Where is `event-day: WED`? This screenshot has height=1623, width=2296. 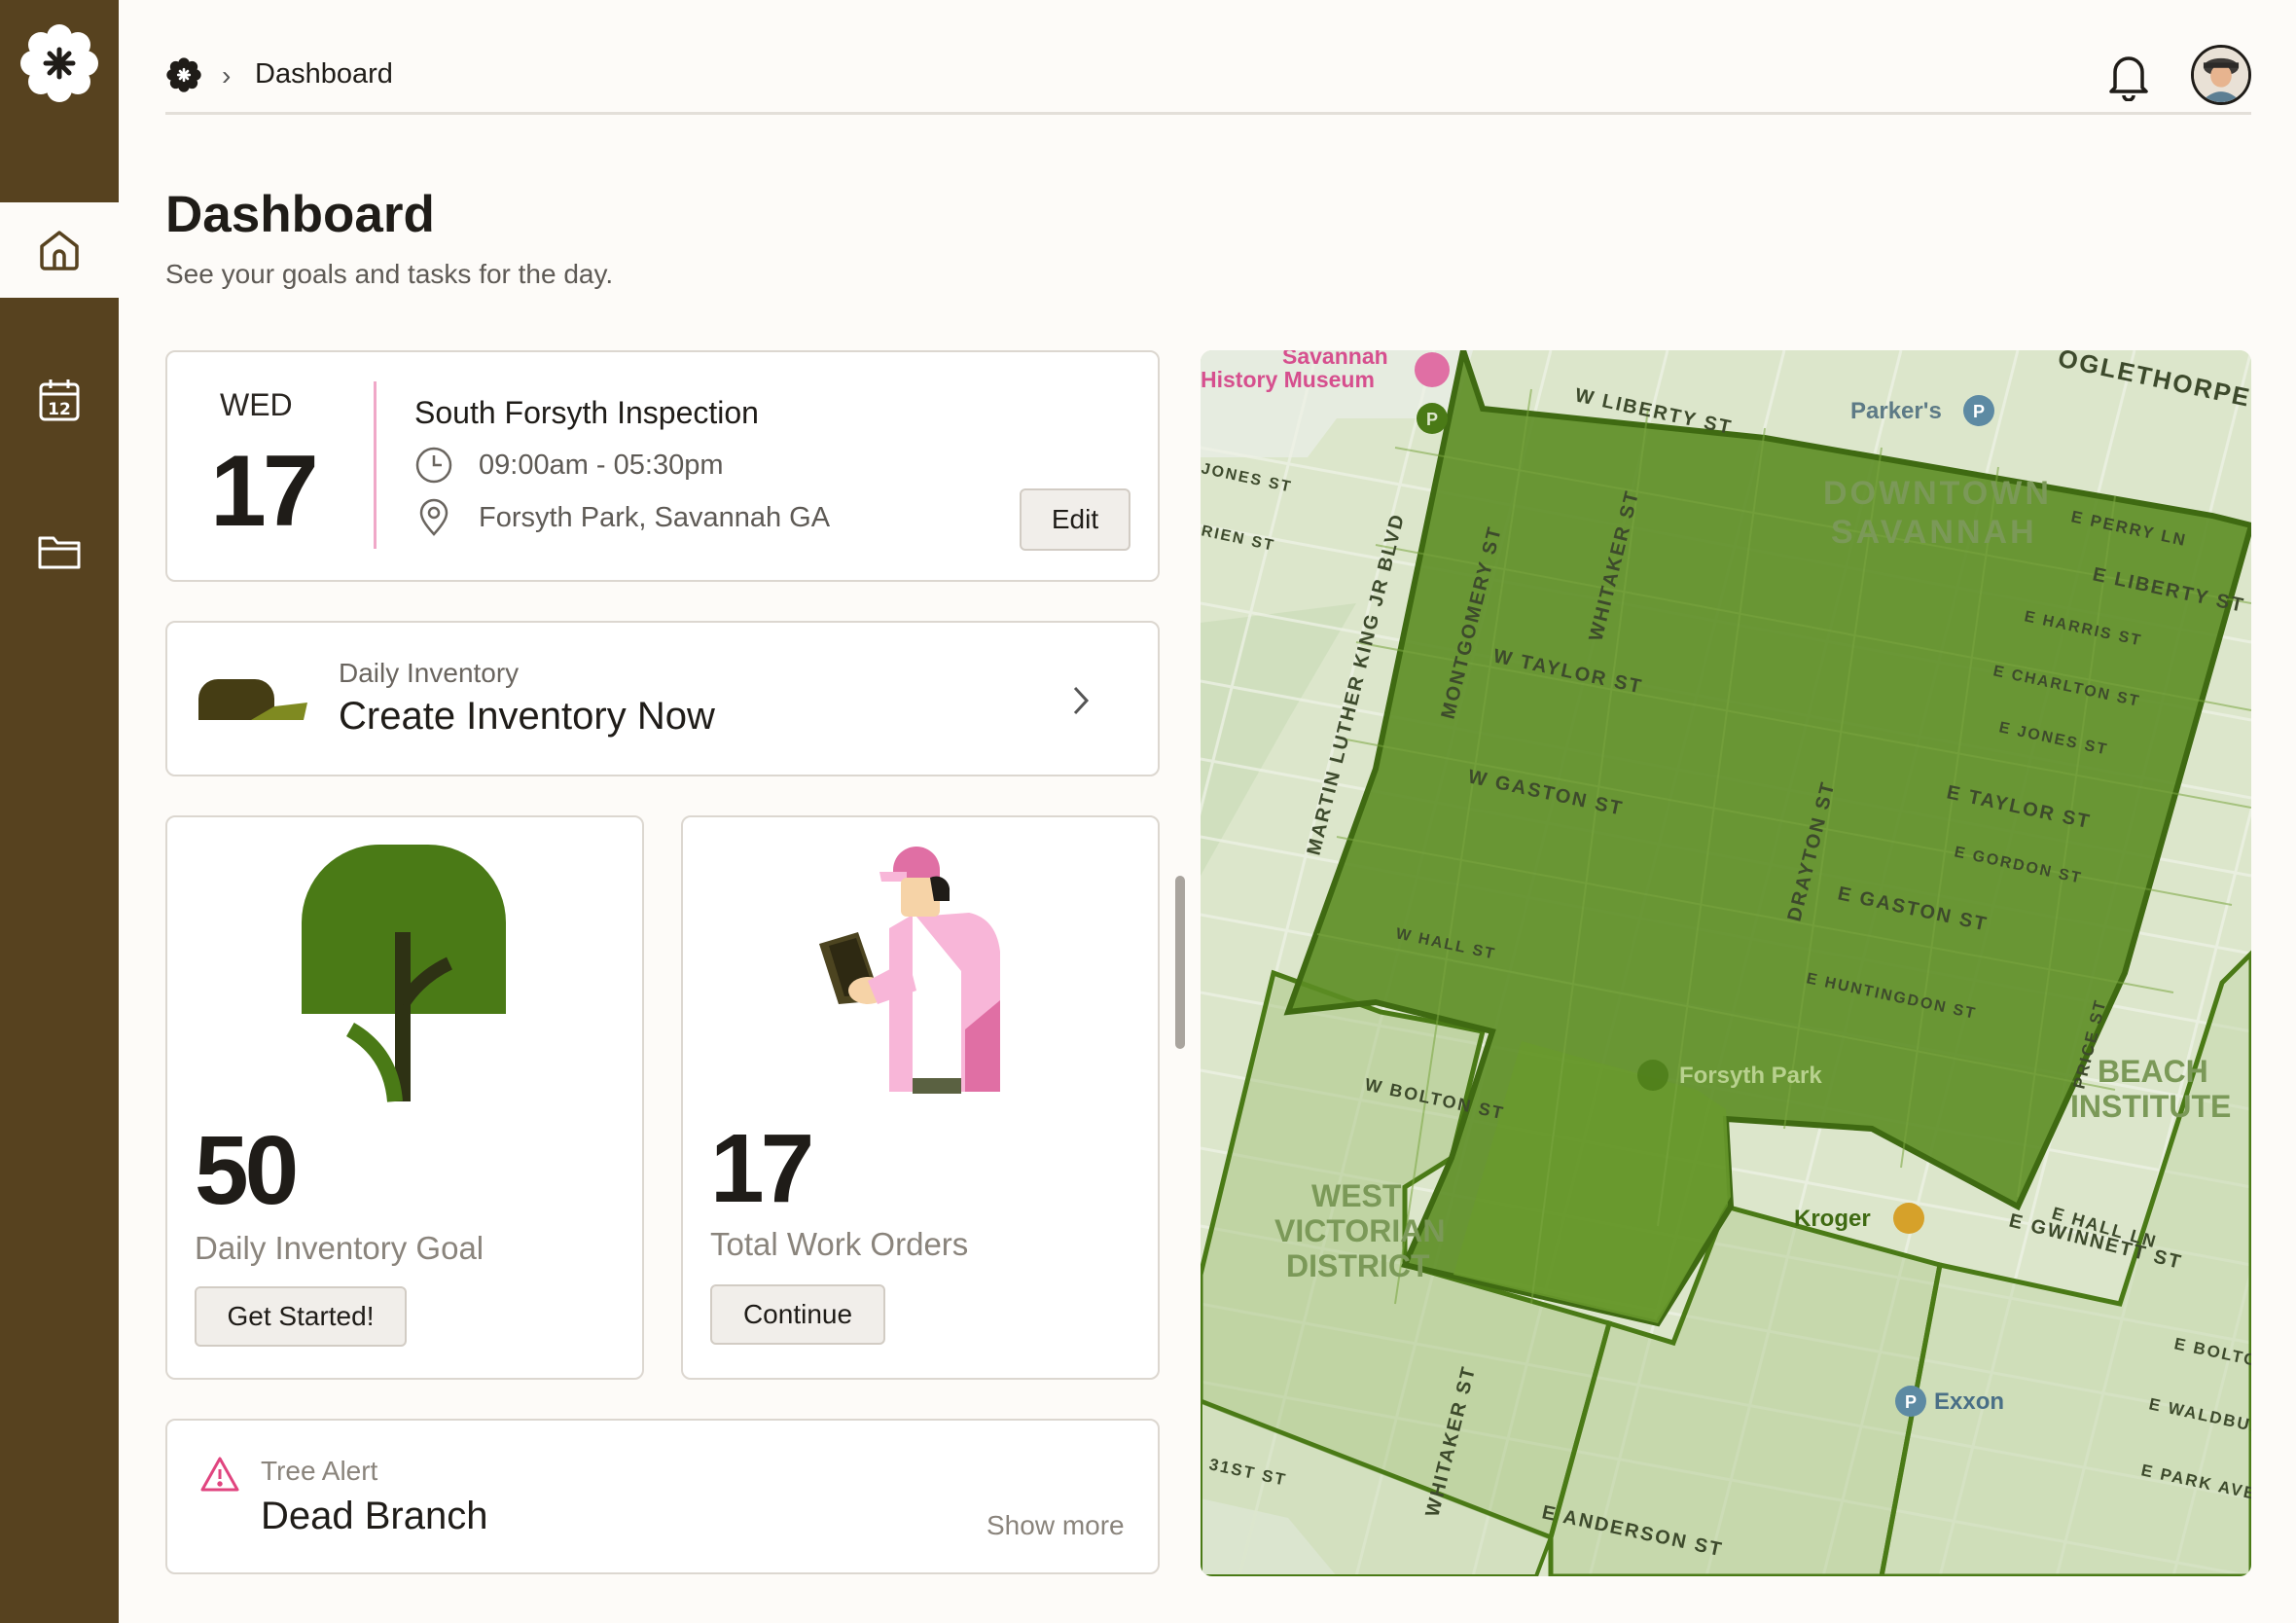
event-day: WED is located at coordinates (256, 404).